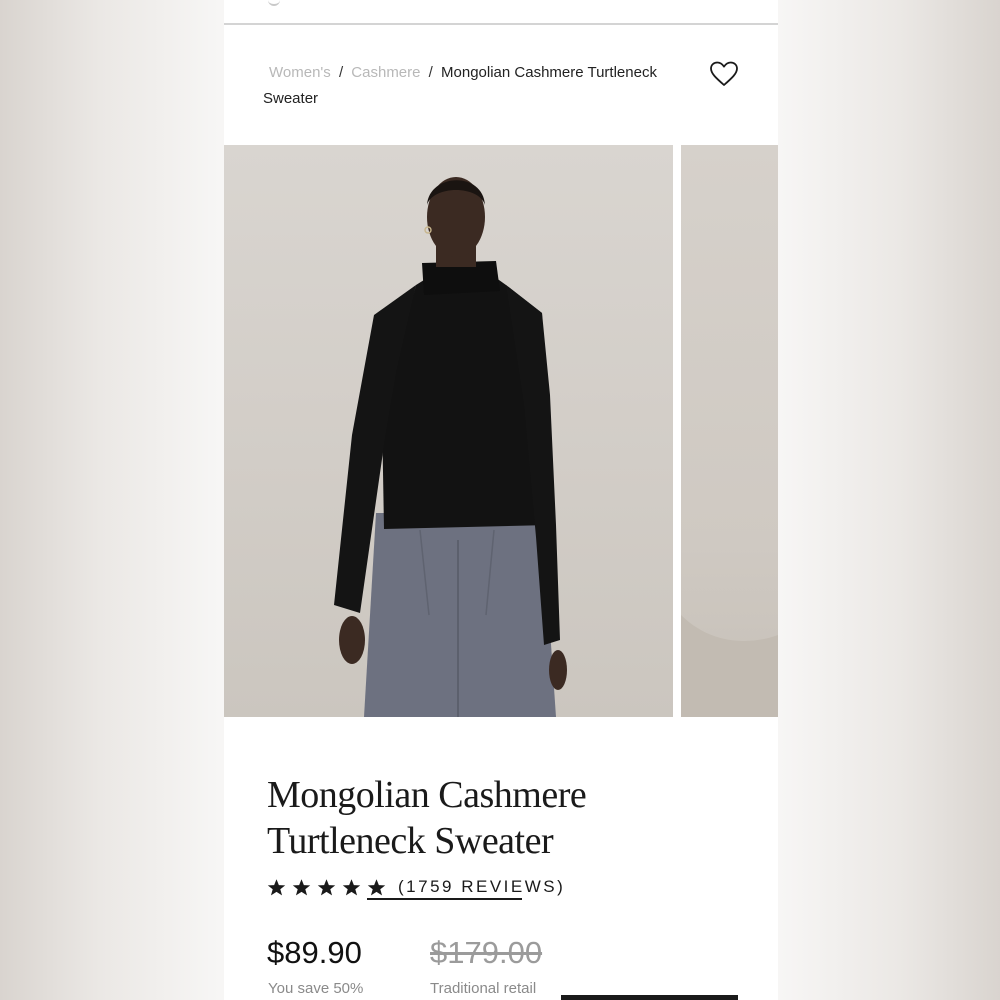 This screenshot has height=1000, width=1000. Describe the element at coordinates (316, 988) in the screenshot. I see `savings-note: You save 50%` at that location.